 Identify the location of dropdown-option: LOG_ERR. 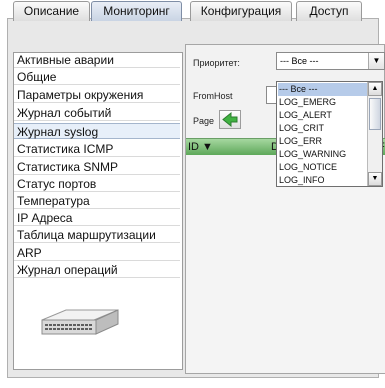
(323, 141).